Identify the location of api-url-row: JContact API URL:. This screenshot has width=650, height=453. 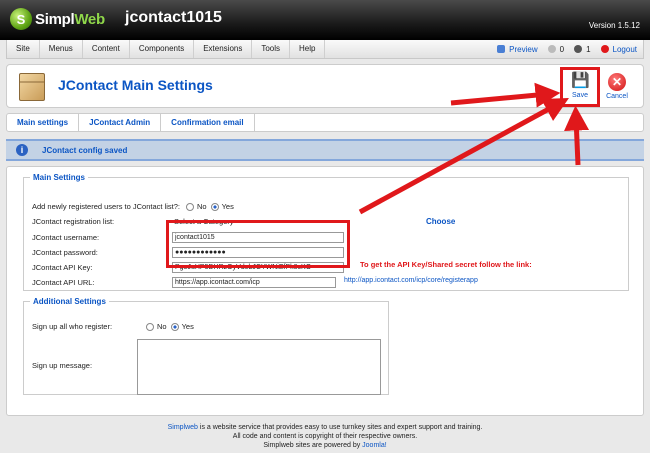
(107, 282).